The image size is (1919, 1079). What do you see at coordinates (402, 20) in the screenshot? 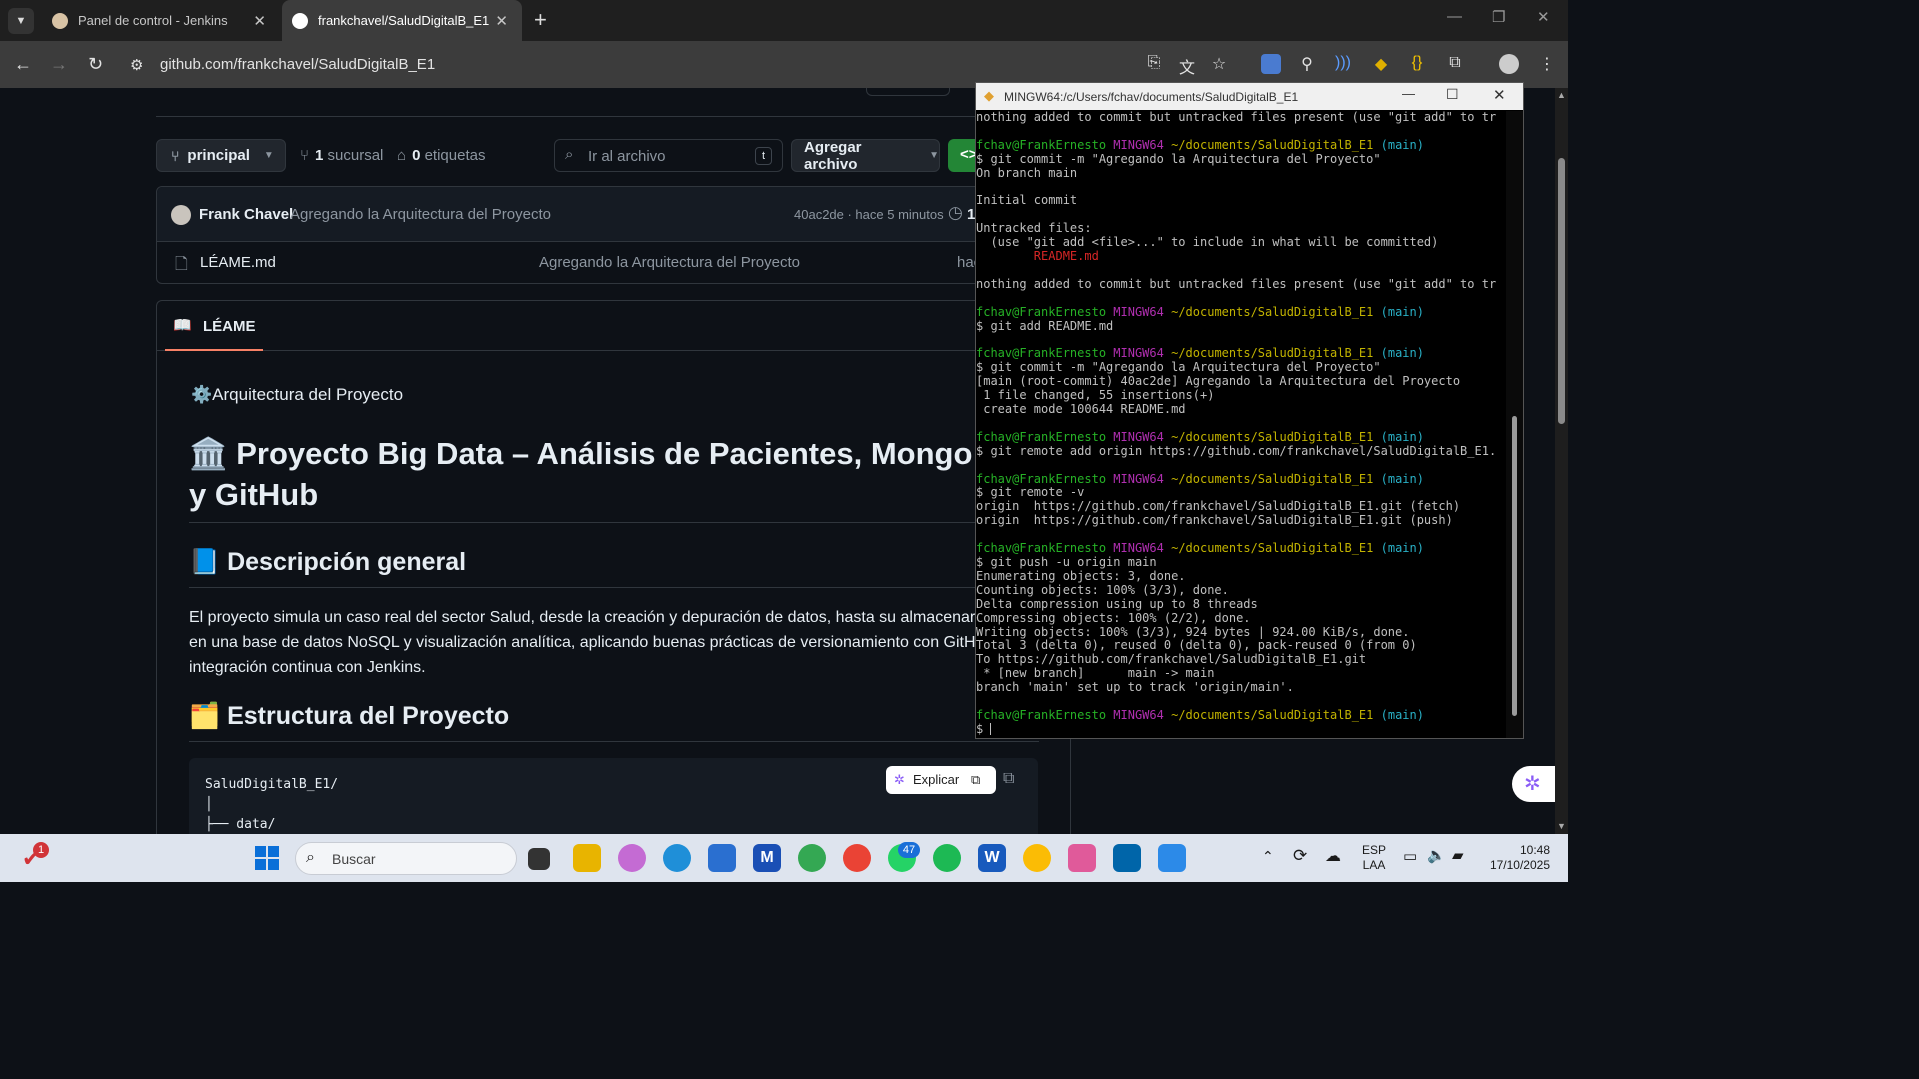
I see `tab-github-repo: frankchavel/SaludDigitalB_E1 ✕` at bounding box center [402, 20].